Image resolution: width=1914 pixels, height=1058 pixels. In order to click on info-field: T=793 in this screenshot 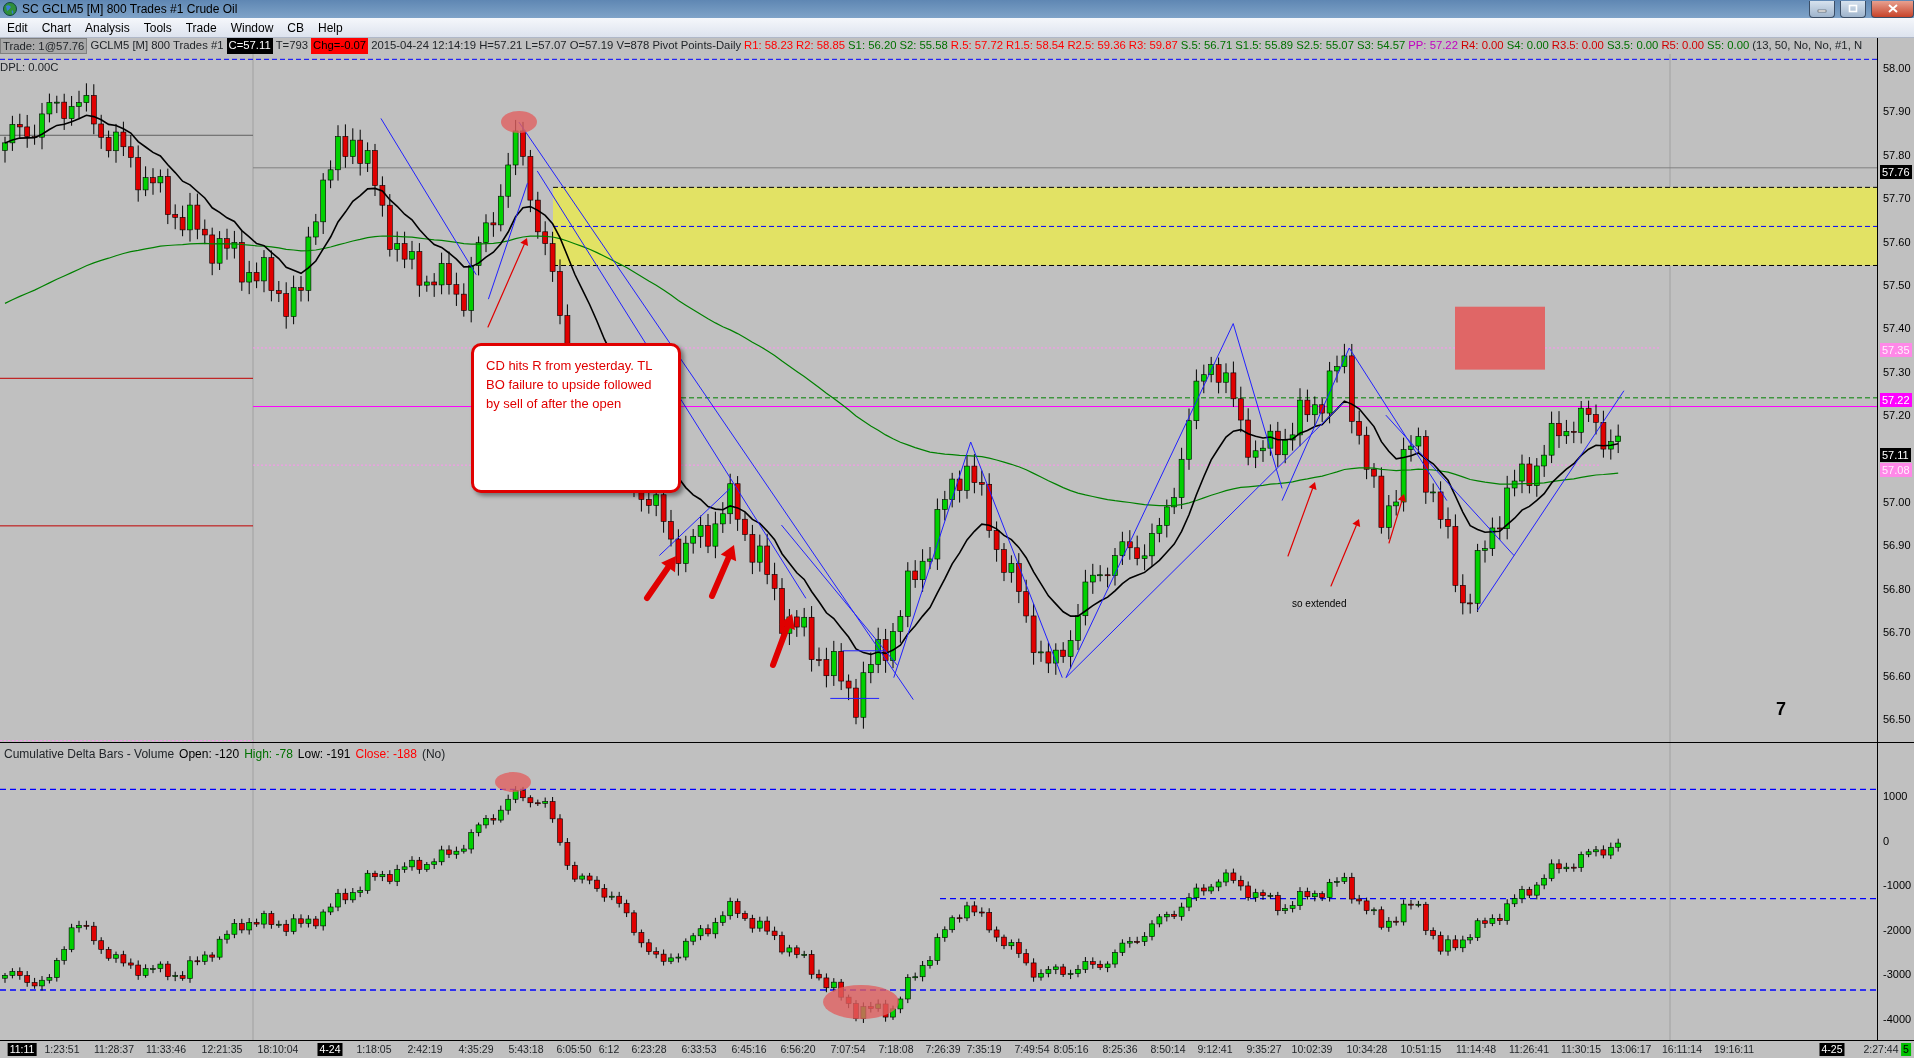, I will do `click(292, 46)`.